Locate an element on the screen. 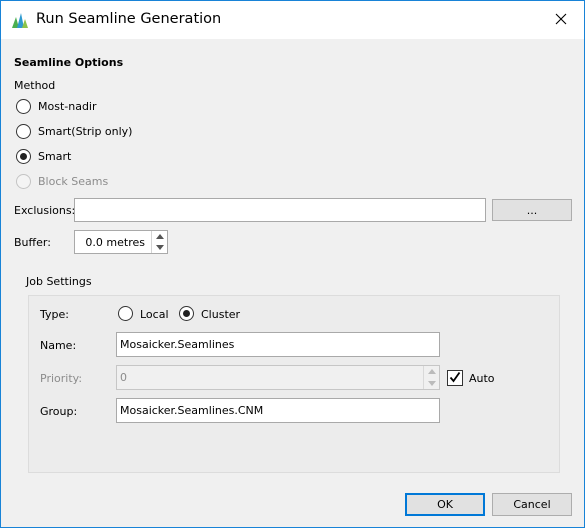 The width and height of the screenshot is (585, 528). priority-spin-down-icon is located at coordinates (431, 384).